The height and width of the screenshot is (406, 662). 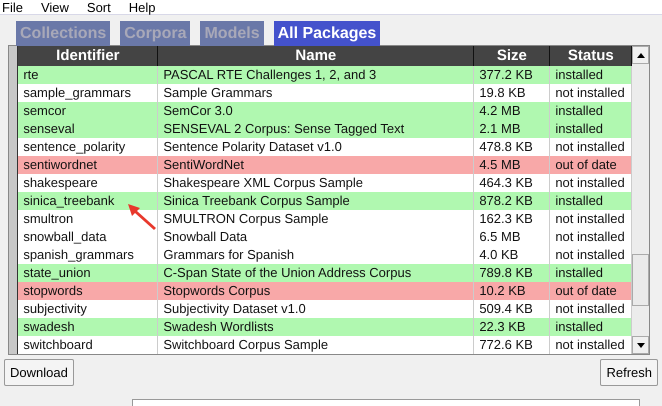 I want to click on table-cell: 4.2 MB, so click(x=512, y=111).